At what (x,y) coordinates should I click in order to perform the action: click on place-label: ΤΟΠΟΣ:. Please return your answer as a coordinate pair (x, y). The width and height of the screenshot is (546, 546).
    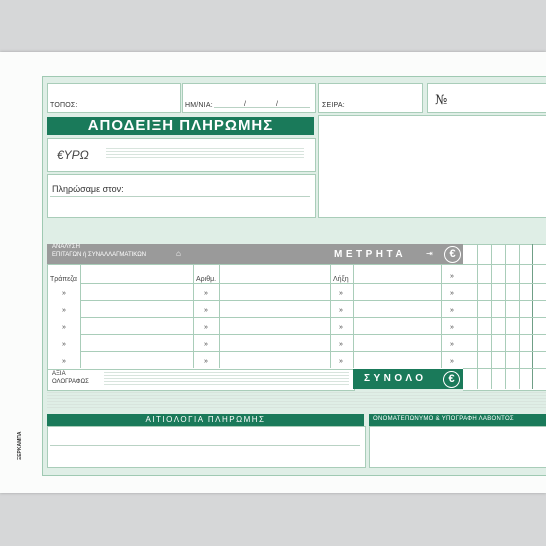
    Looking at the image, I should click on (64, 105).